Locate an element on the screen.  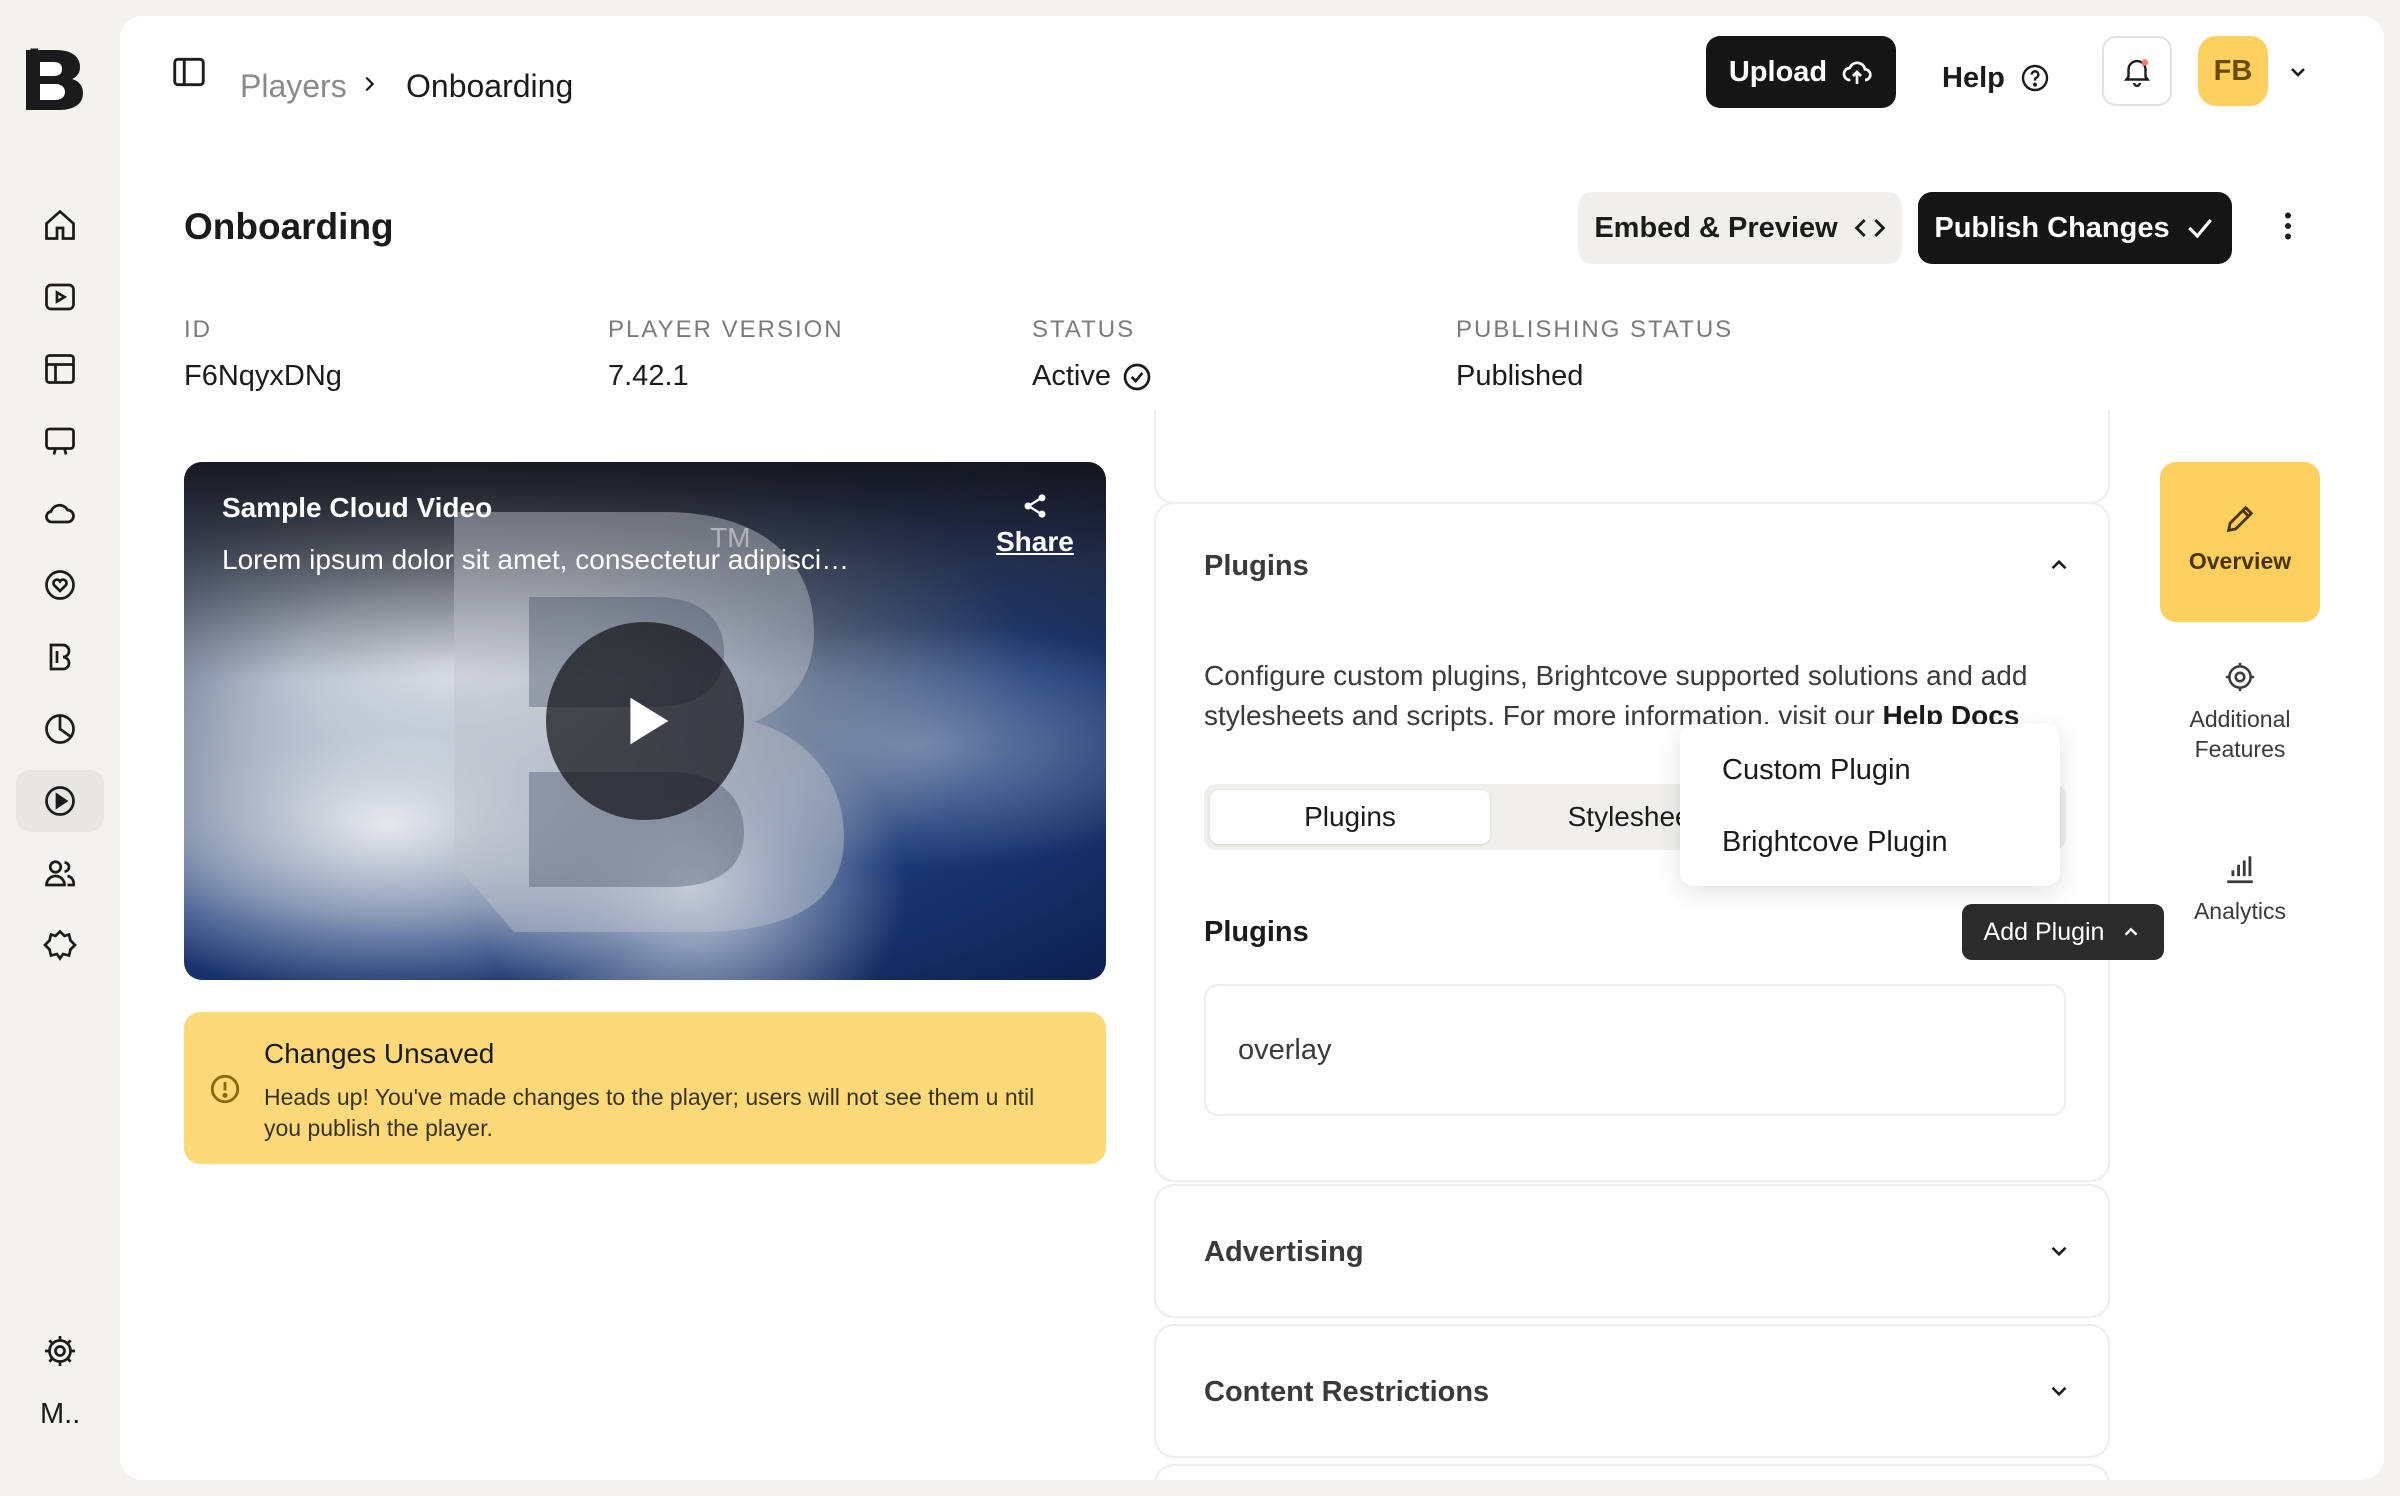
heart-circle-icon is located at coordinates (60, 585).